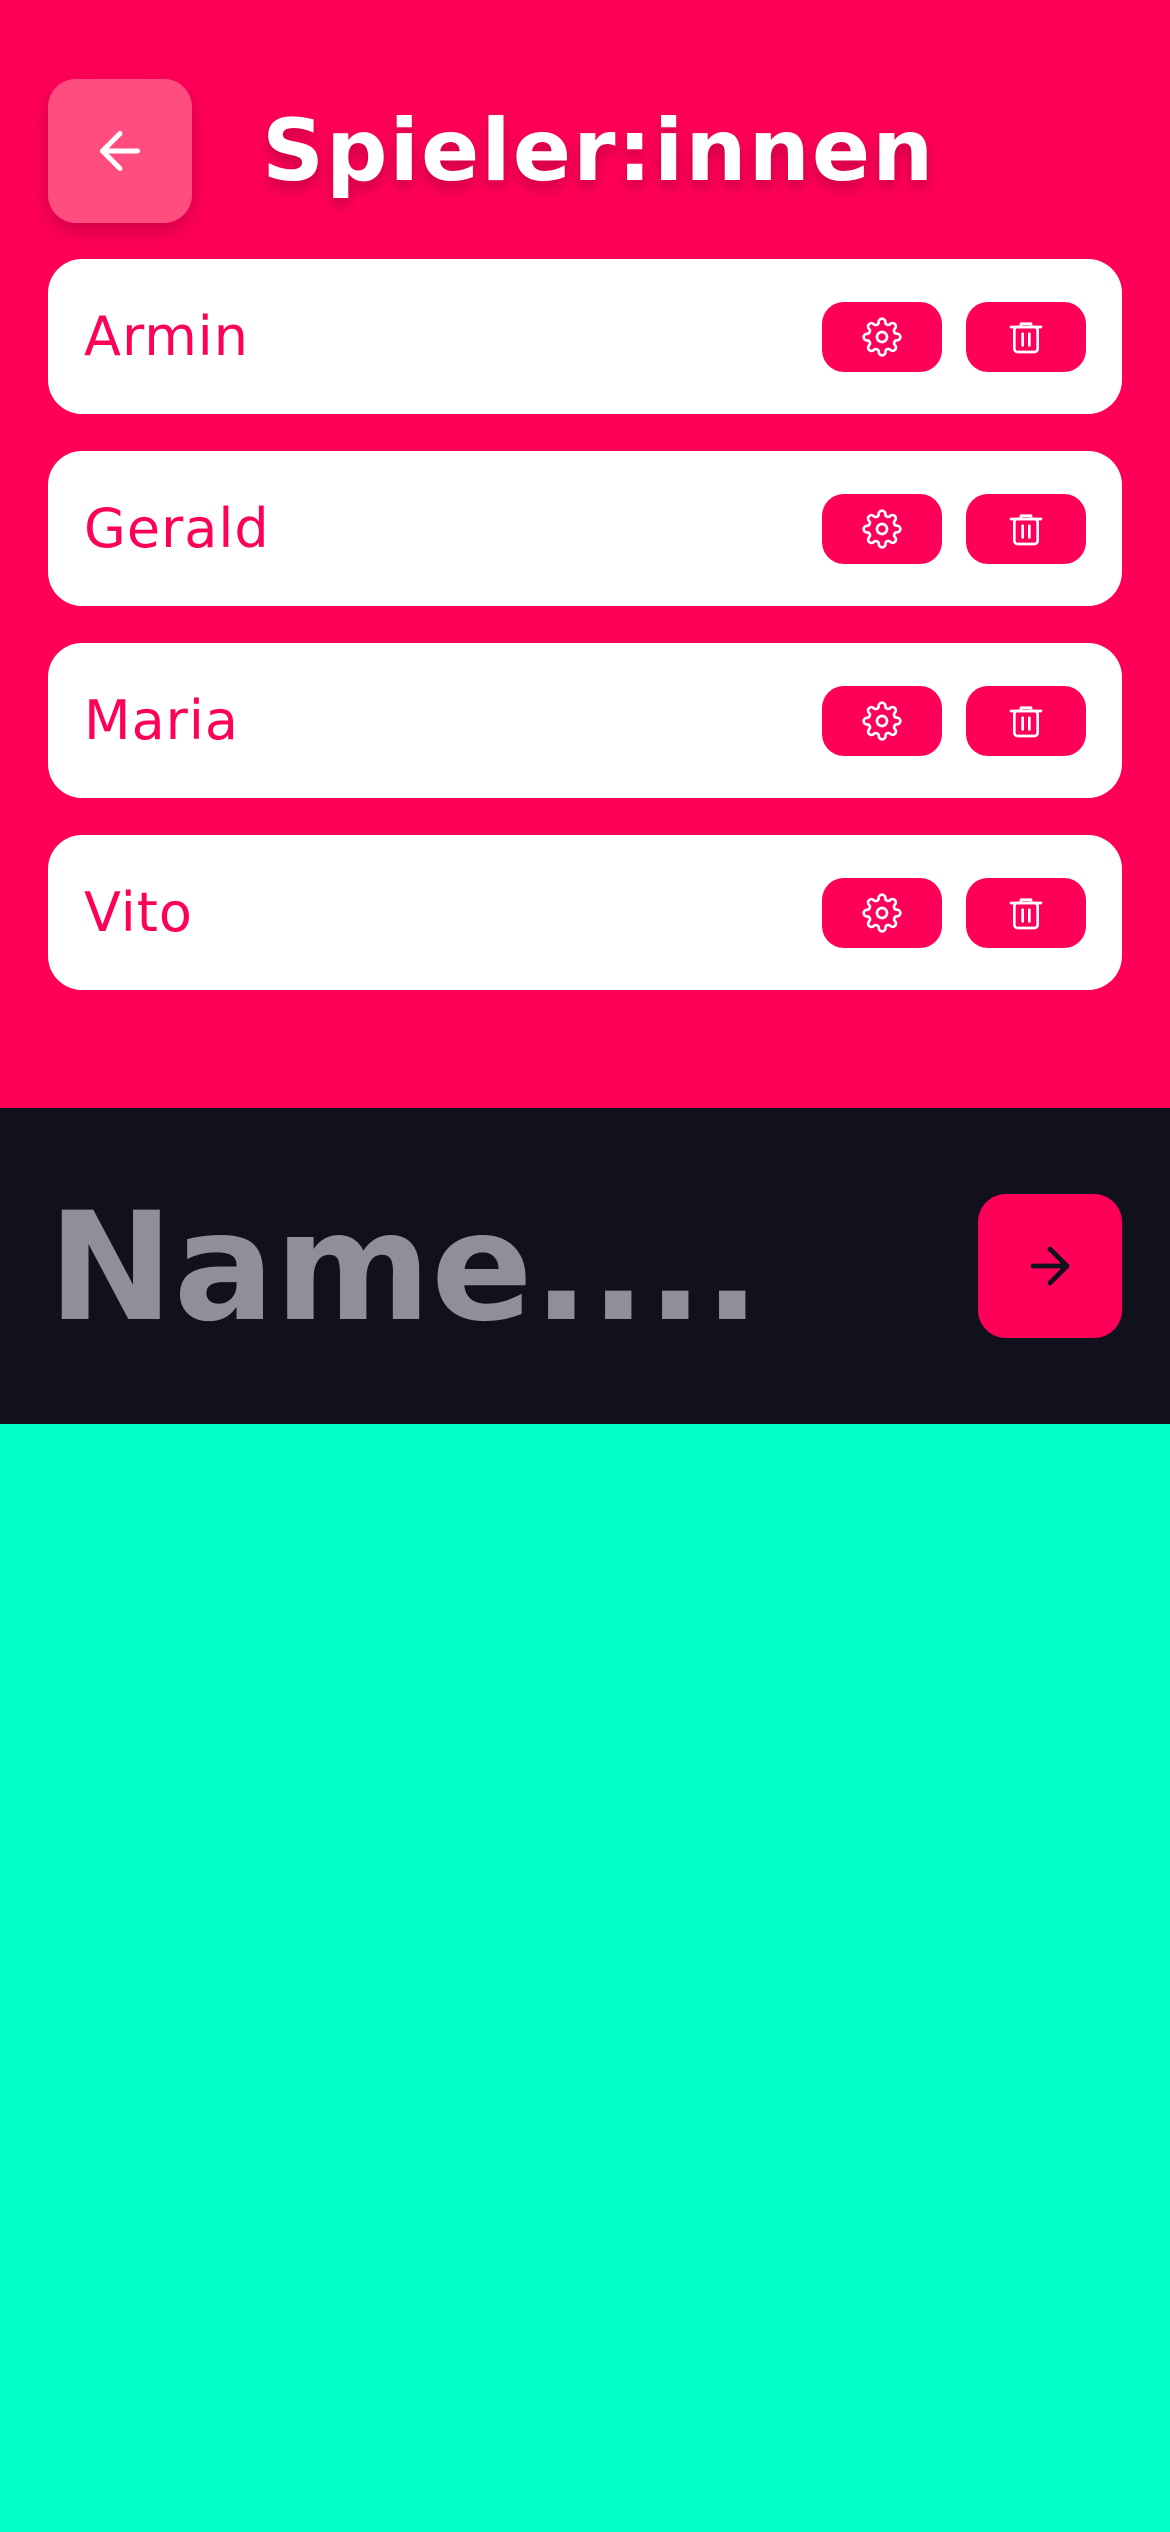 This screenshot has height=2532, width=1170. Describe the element at coordinates (585, 912) in the screenshot. I see `player-card: Vito` at that location.